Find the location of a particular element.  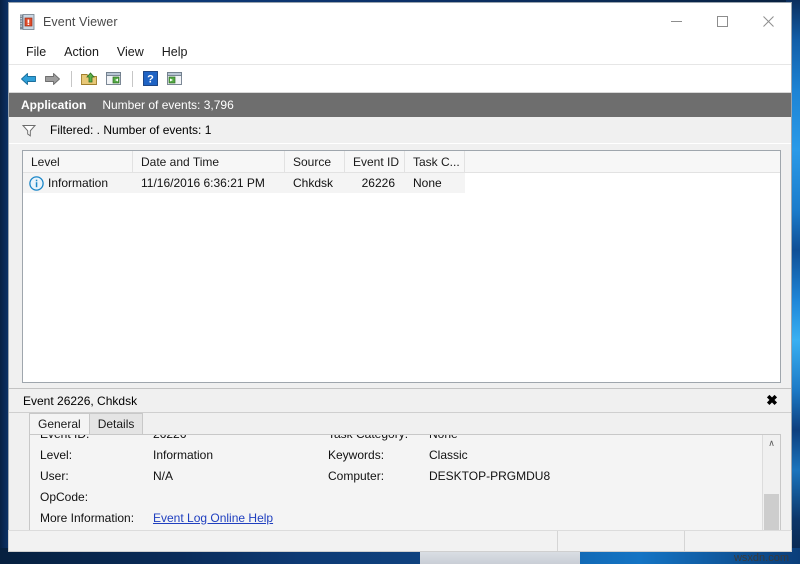

column-header-event-id: Event ID is located at coordinates (375, 161).